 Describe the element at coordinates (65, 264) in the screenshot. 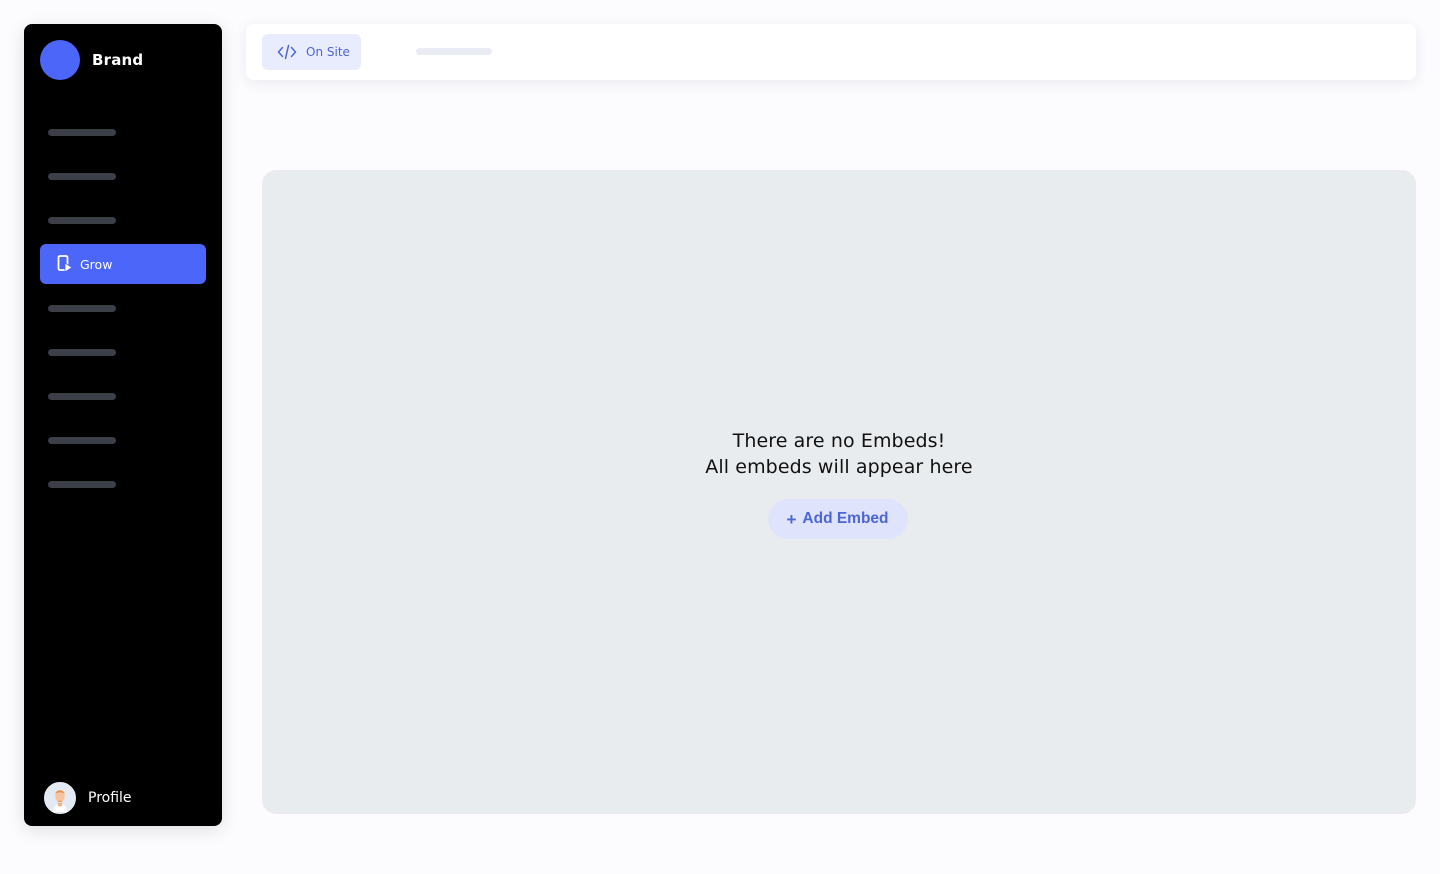

I see `grow-icon` at that location.